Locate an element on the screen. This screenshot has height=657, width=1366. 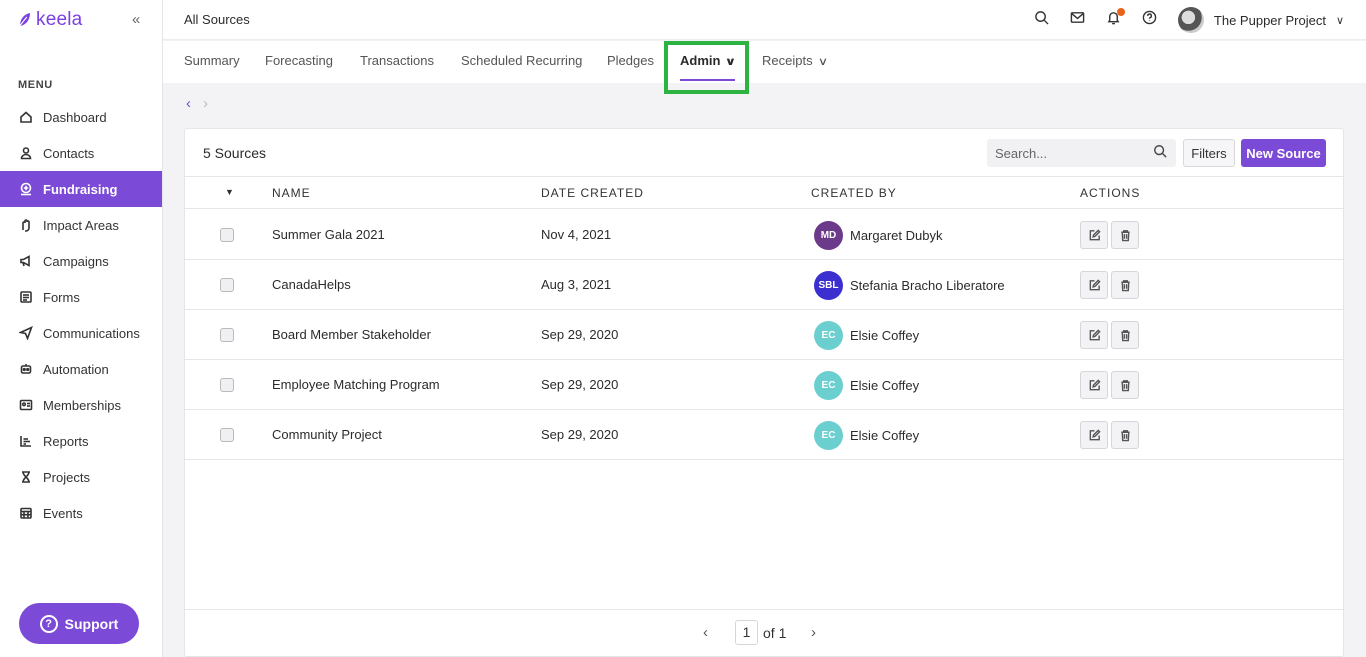
sidebar-item-impact-areas: Impact Areas is located at coordinates (81, 225).